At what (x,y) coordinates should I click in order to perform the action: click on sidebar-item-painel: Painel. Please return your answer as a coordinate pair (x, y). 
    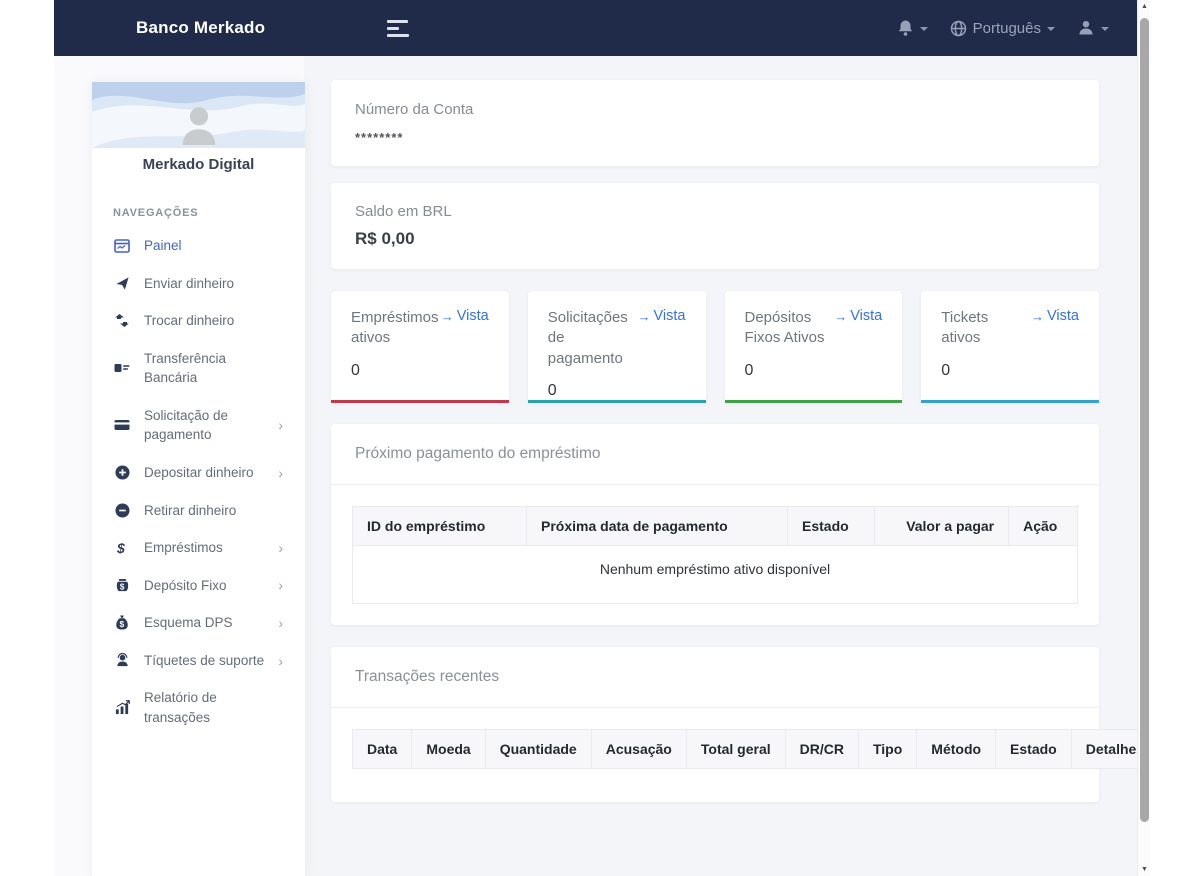
    Looking at the image, I should click on (198, 246).